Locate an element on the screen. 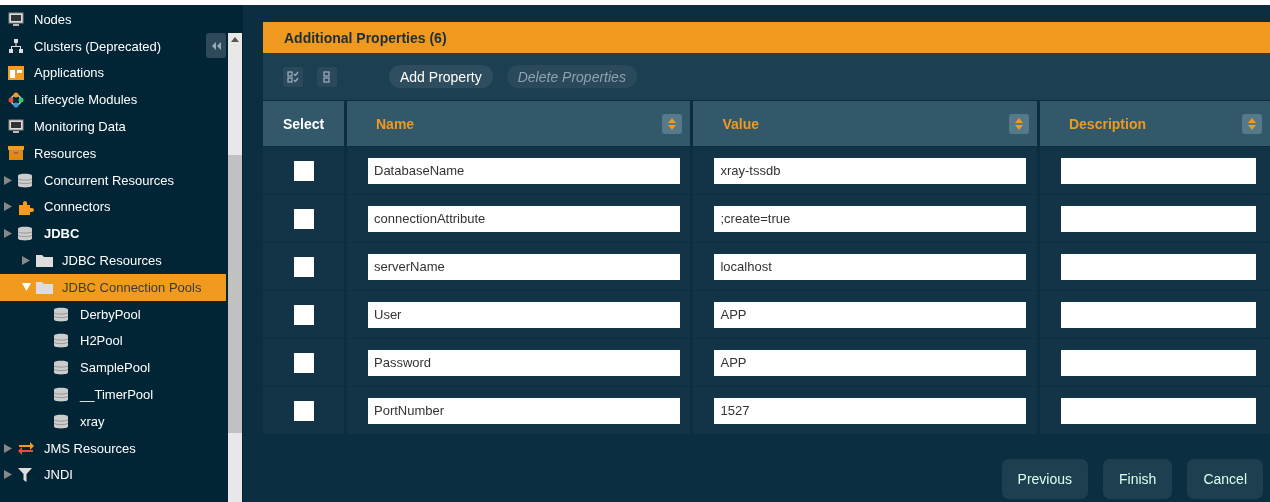 This screenshot has height=502, width=1270. tree-item: JDBC Resources is located at coordinates (102, 260).